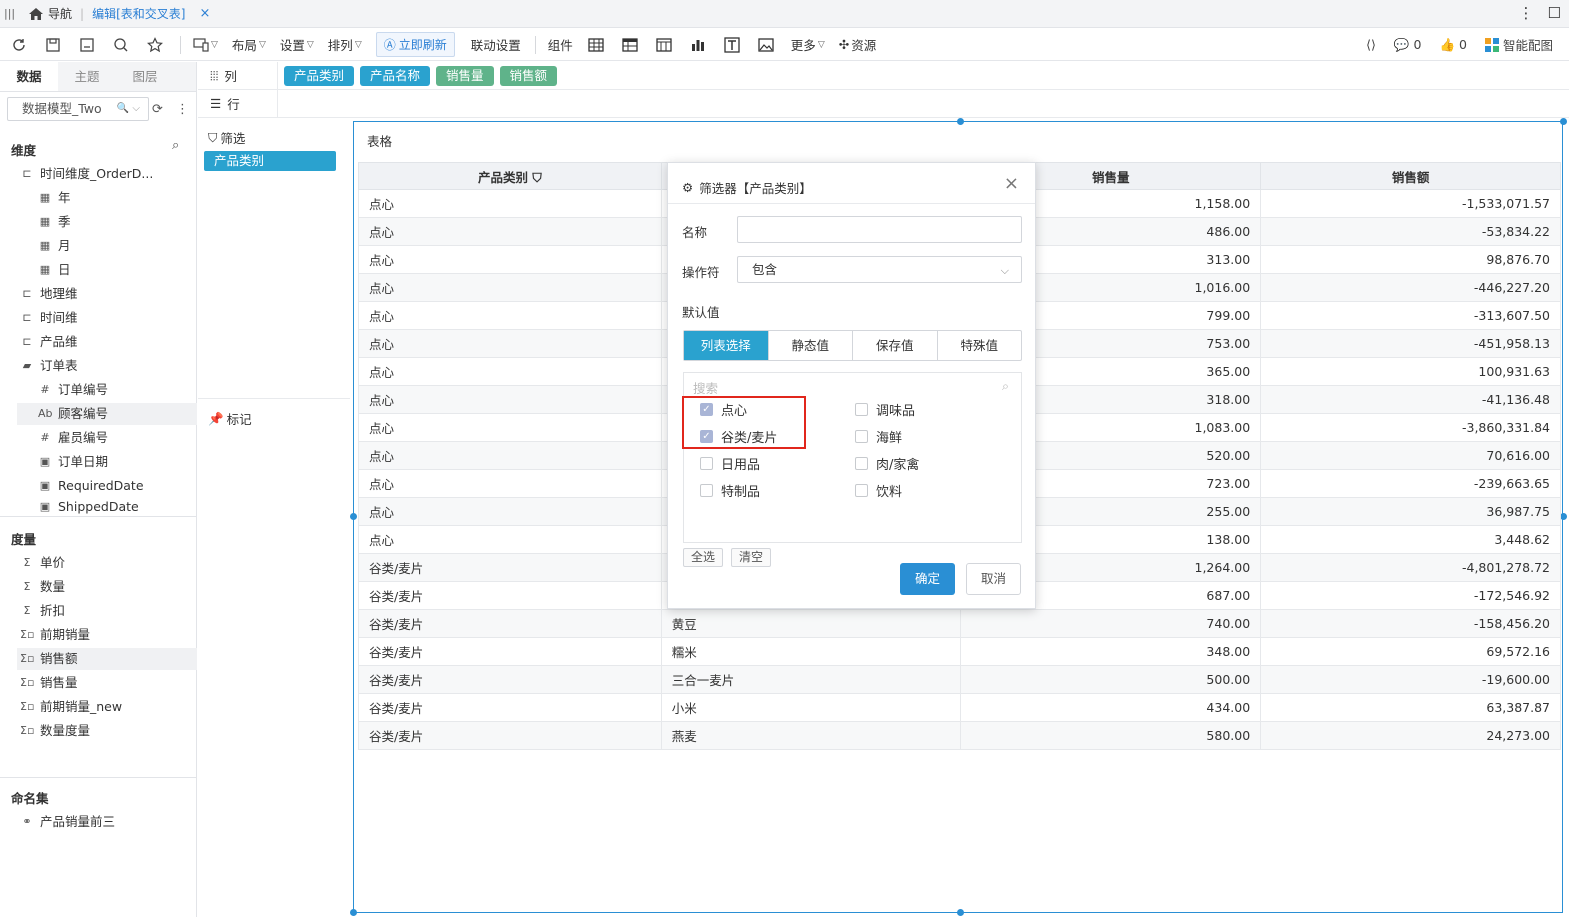  What do you see at coordinates (878, 490) in the screenshot?
I see `option-checkbox: 饮料` at bounding box center [878, 490].